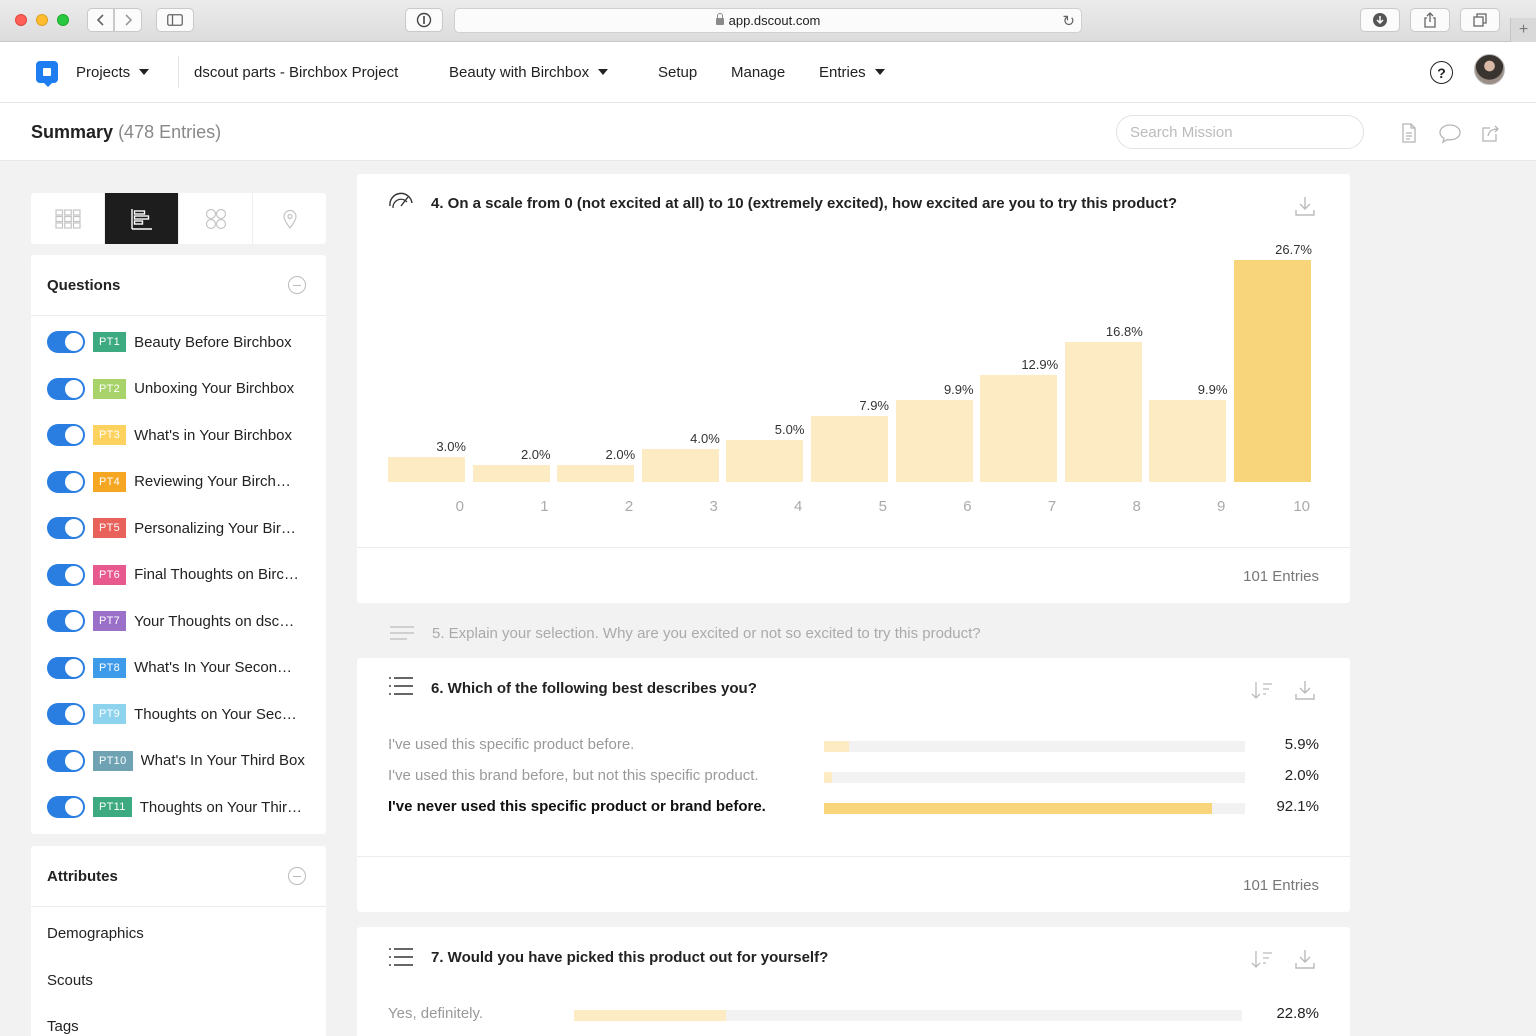 This screenshot has height=1036, width=1536. I want to click on tab-cluster-view, so click(216, 218).